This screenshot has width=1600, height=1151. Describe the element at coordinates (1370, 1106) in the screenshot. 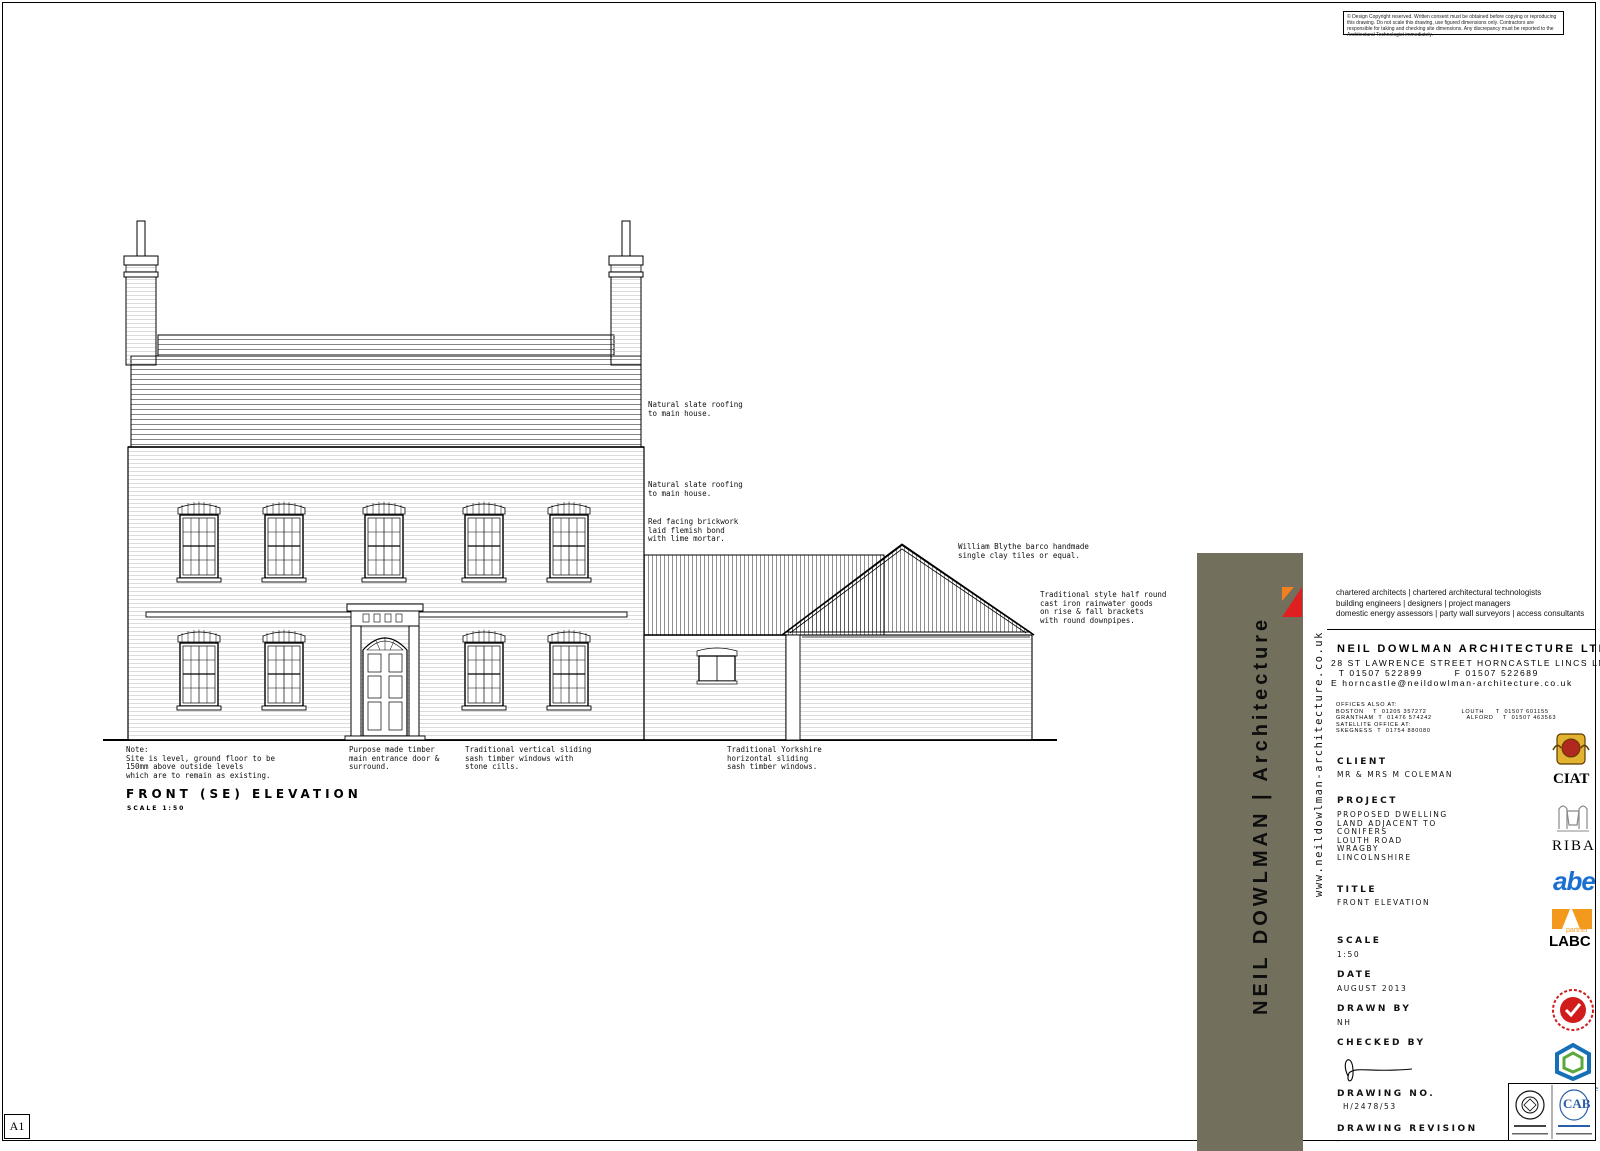

I see `drawing-number-value: H/2478/53` at that location.